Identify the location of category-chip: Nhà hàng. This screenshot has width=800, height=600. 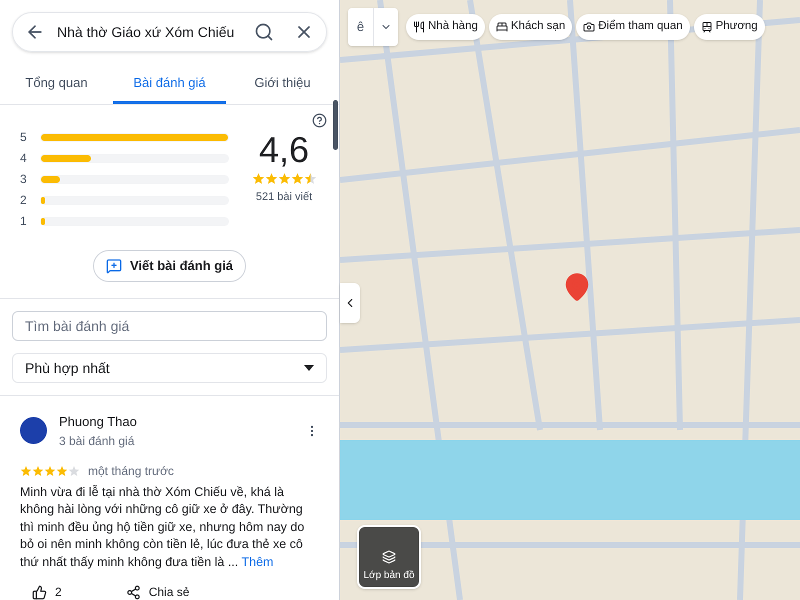
(445, 27).